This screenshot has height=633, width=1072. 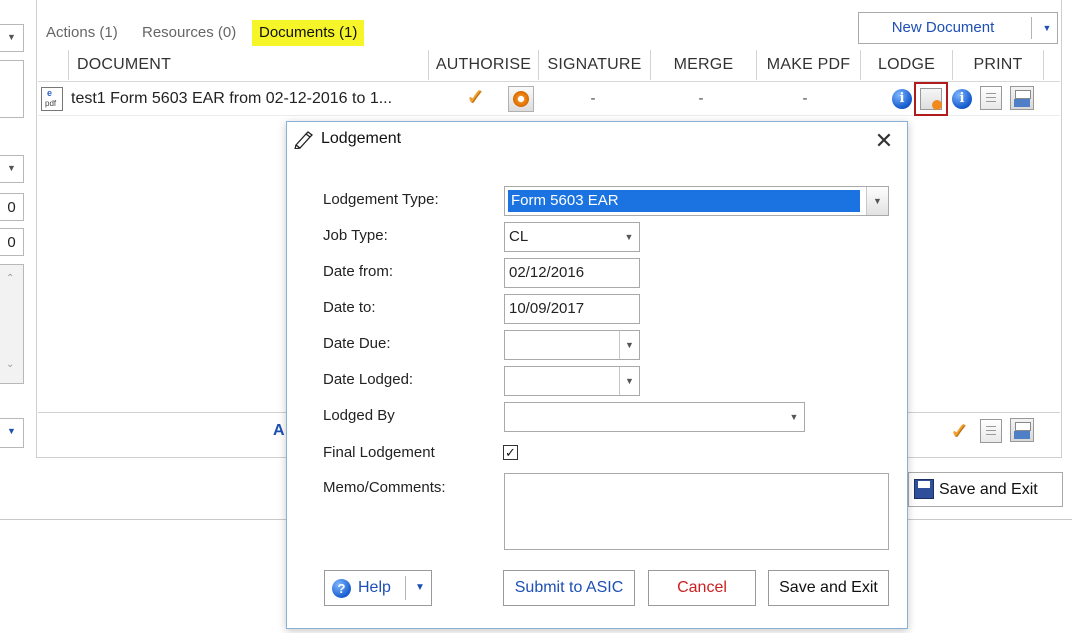 What do you see at coordinates (483, 65) in the screenshot?
I see `column-authorise: AUTHORISE` at bounding box center [483, 65].